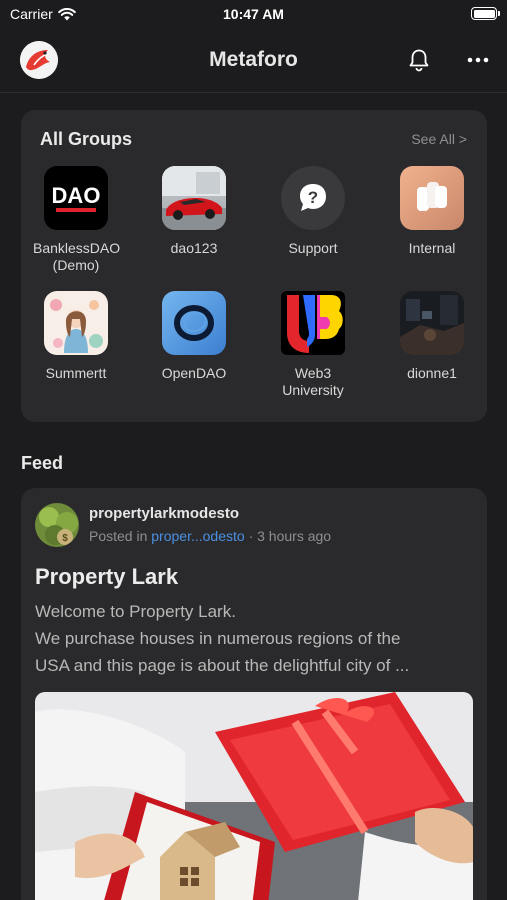 The image size is (507, 900). I want to click on red-sports-car-icon, so click(194, 198).